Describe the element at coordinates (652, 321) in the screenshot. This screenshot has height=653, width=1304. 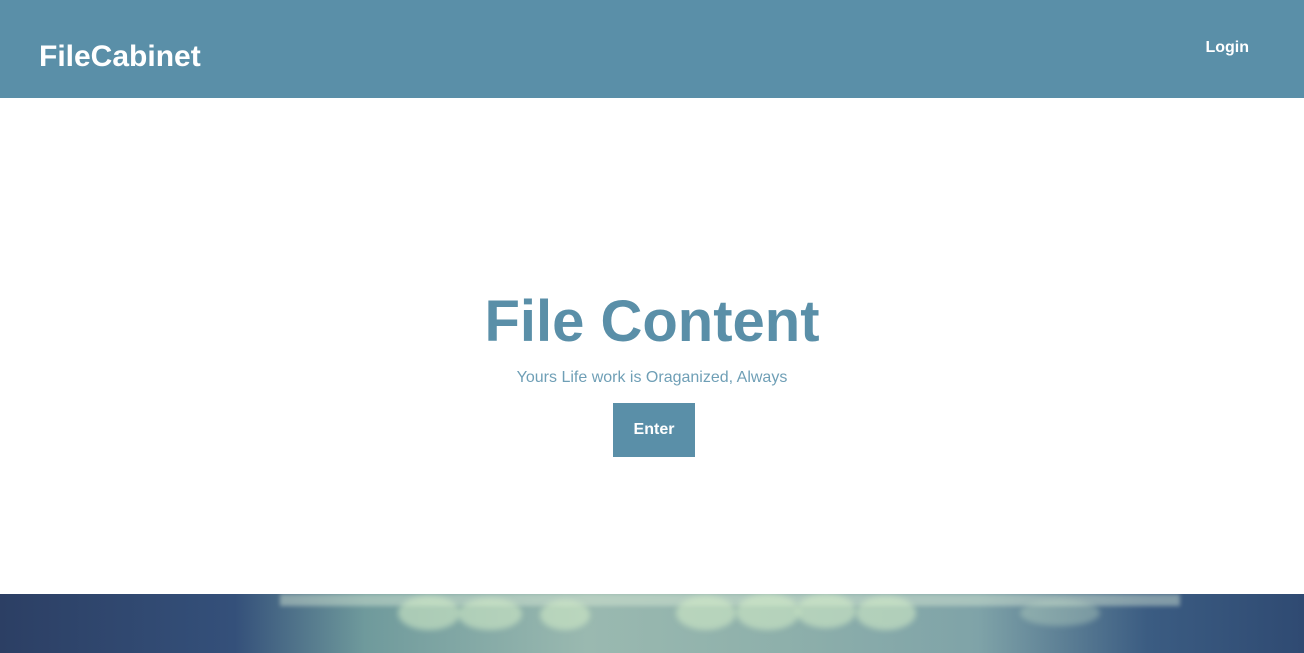
I see `hero-title: File Content` at that location.